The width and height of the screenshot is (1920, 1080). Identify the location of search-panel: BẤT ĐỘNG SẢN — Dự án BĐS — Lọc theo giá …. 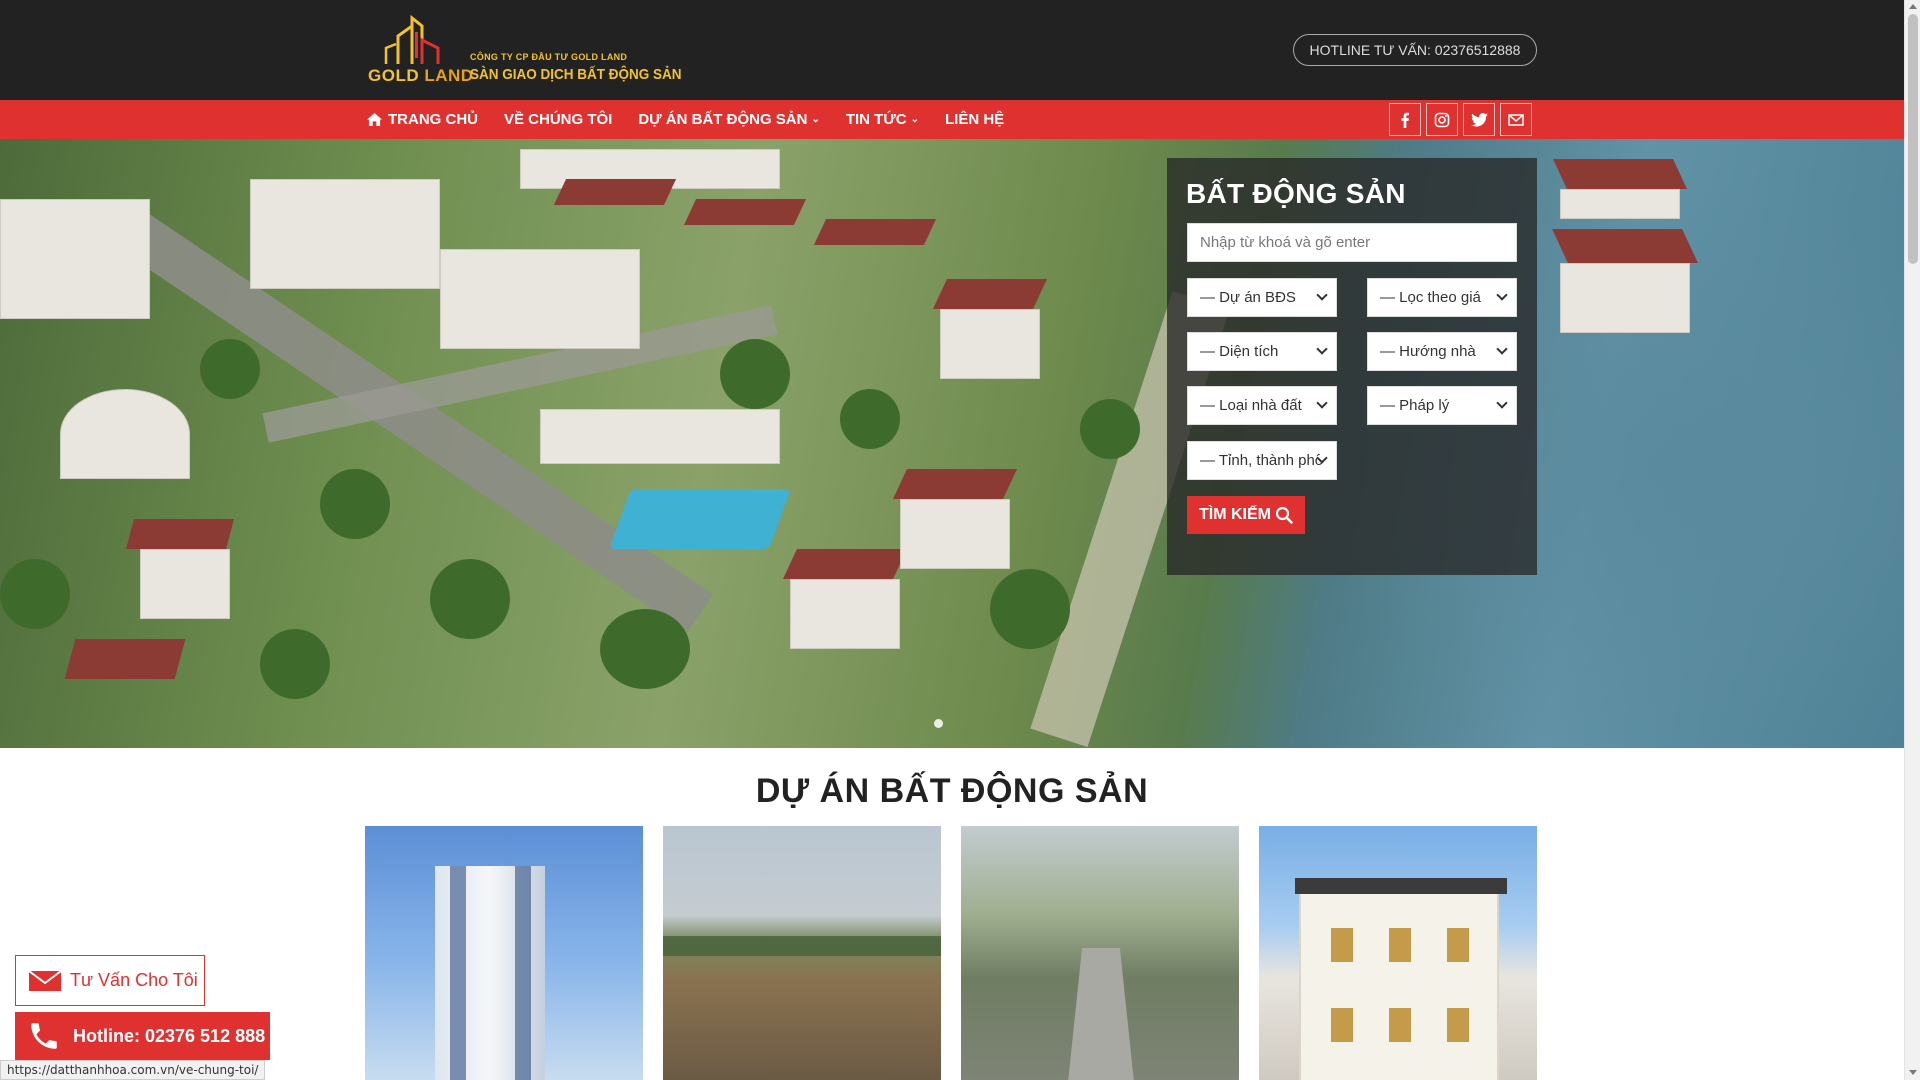
(1352, 366).